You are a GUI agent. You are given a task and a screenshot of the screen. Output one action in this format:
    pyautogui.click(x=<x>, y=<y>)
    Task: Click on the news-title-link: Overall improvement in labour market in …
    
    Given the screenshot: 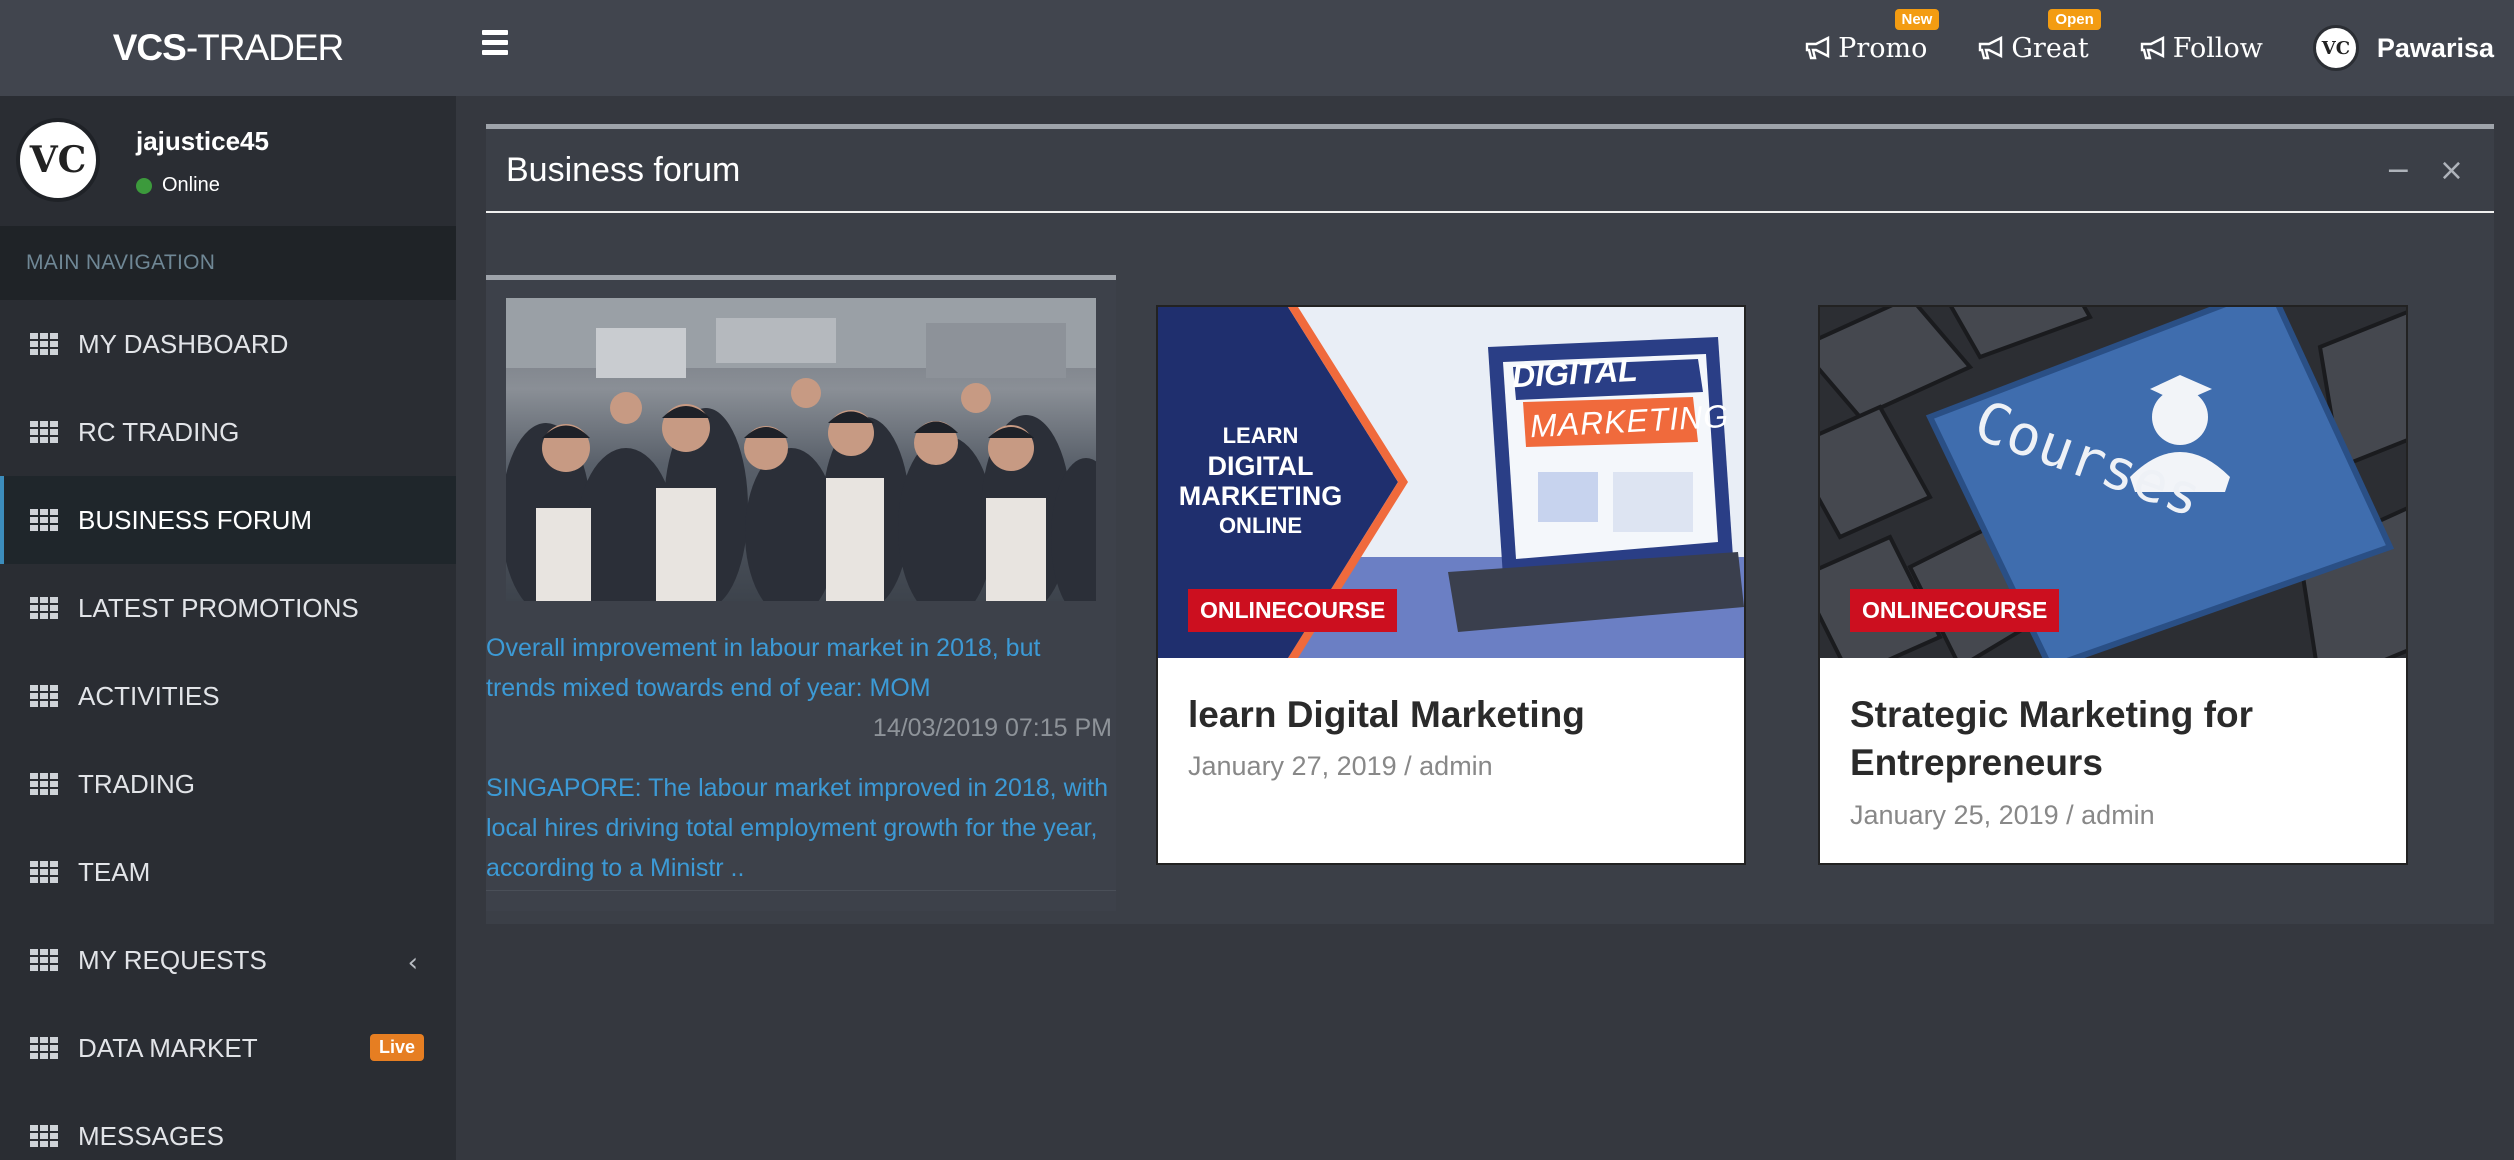 What is the action you would take?
    pyautogui.click(x=801, y=668)
    